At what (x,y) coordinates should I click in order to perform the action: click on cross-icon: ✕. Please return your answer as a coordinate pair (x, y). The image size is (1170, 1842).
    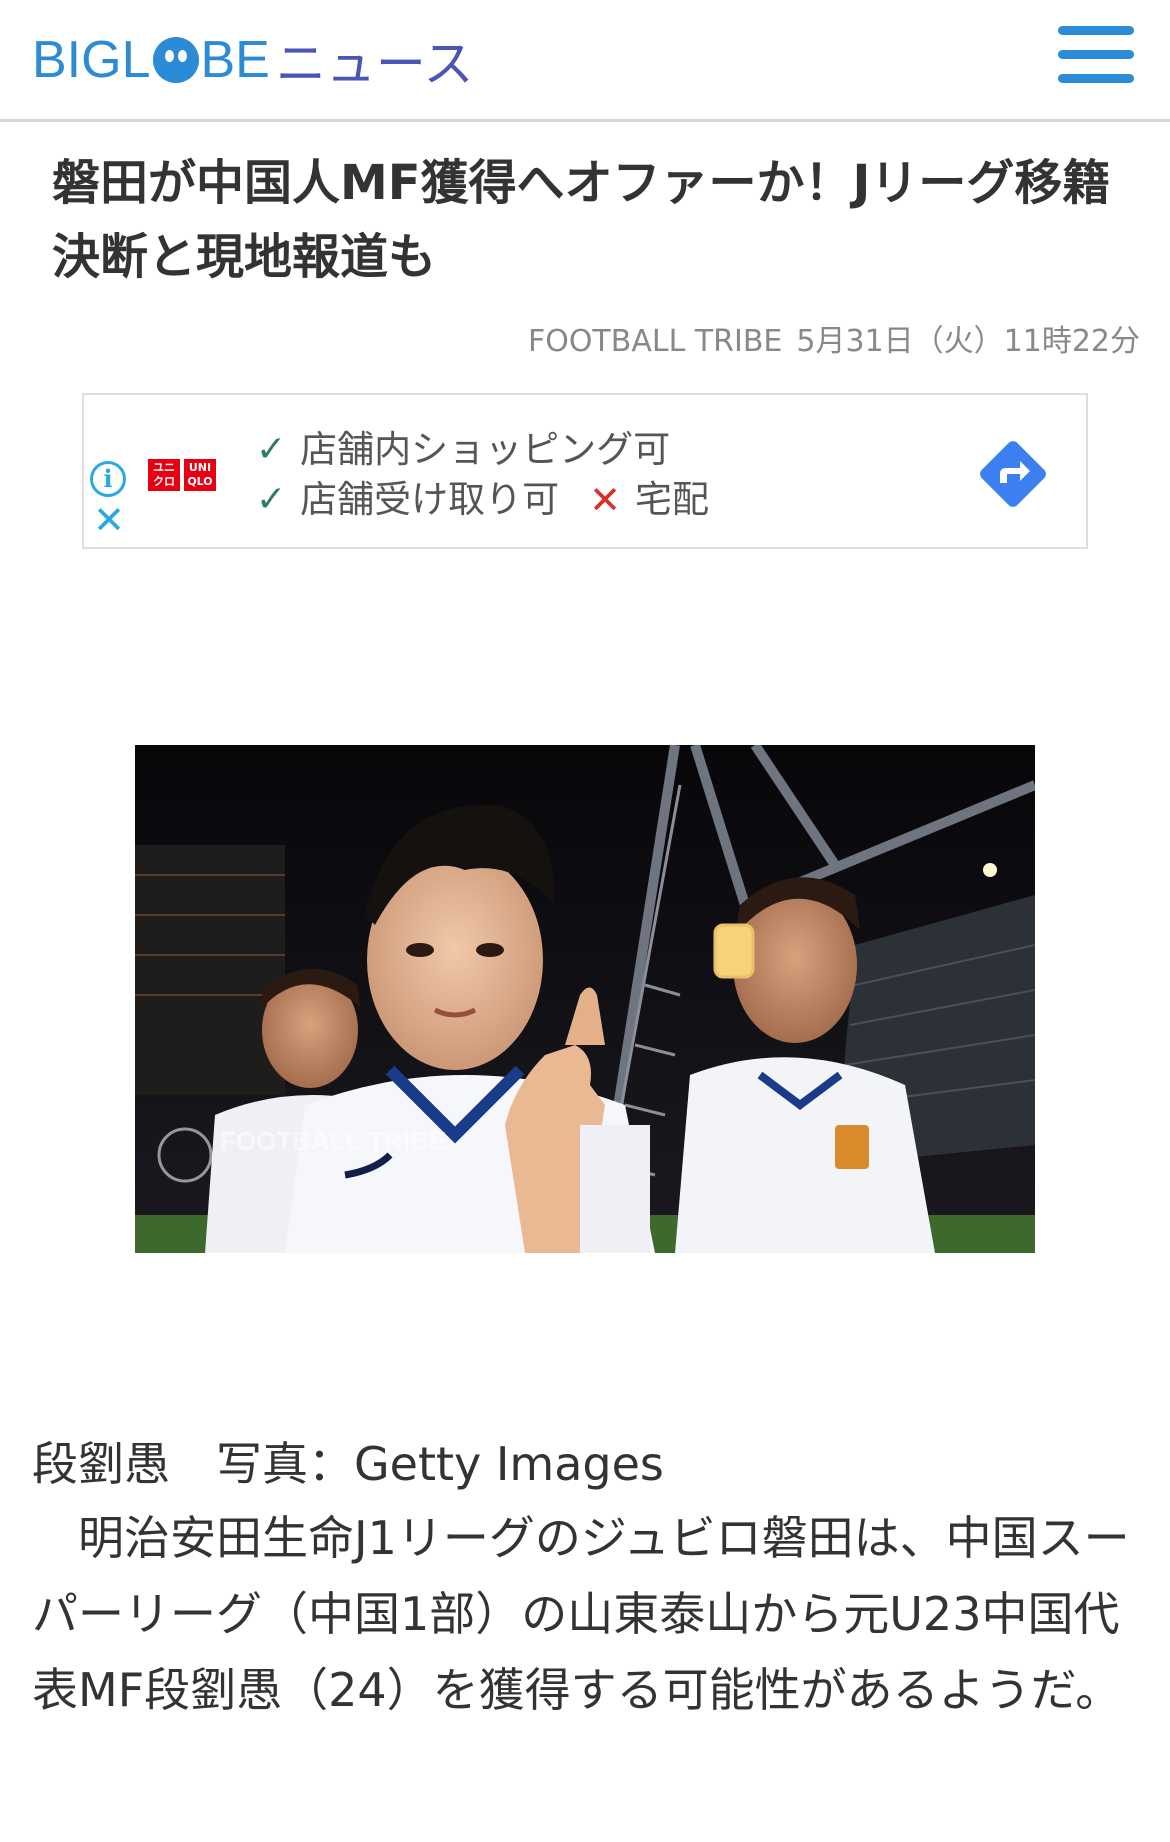
    Looking at the image, I should click on (605, 500).